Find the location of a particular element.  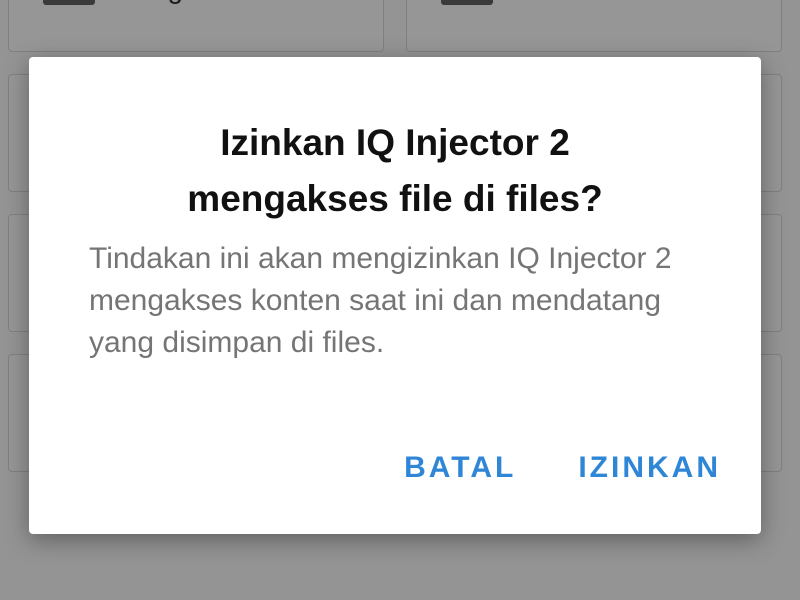

dialog-actions: BATAL IZINKAN is located at coordinates (562, 468).